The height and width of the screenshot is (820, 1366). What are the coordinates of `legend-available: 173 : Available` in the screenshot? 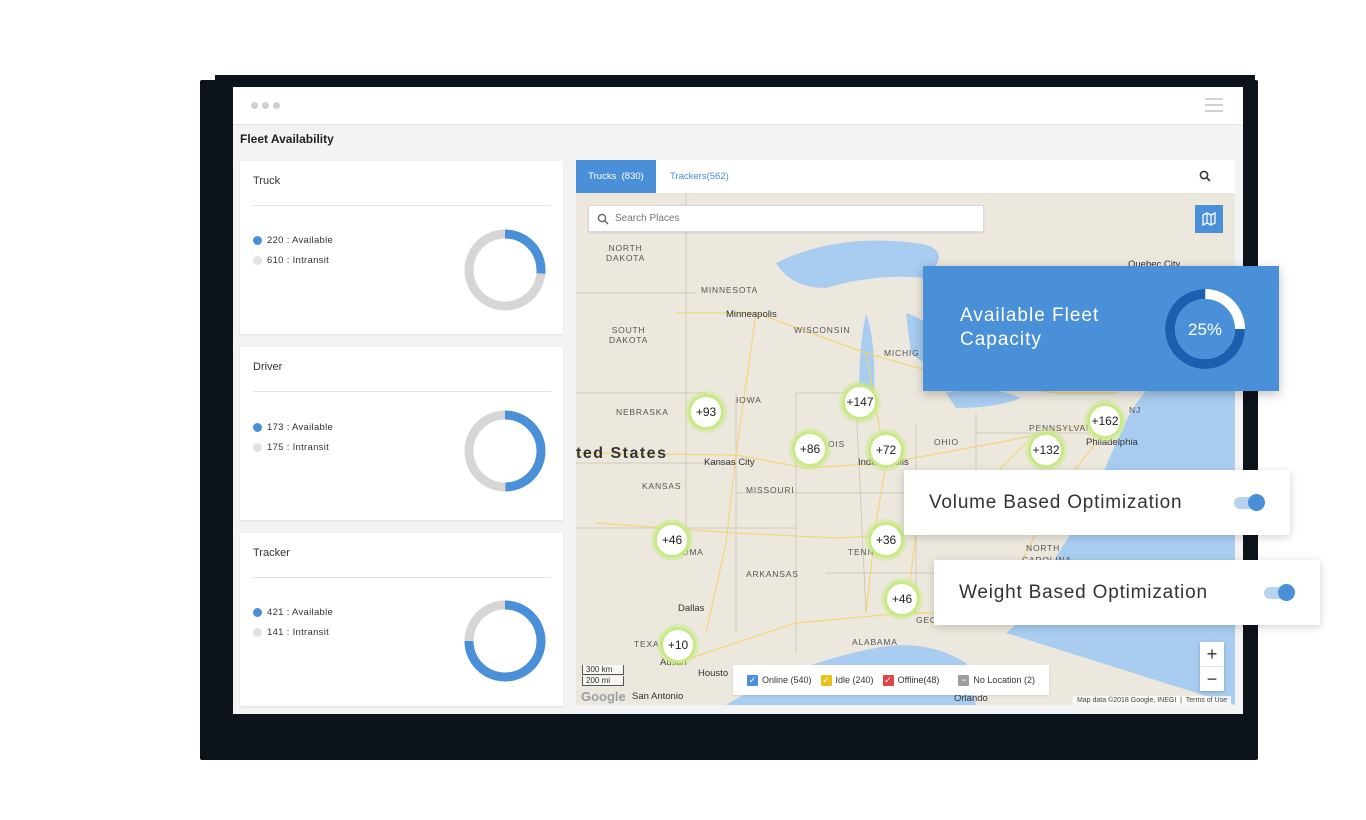 It's located at (293, 427).